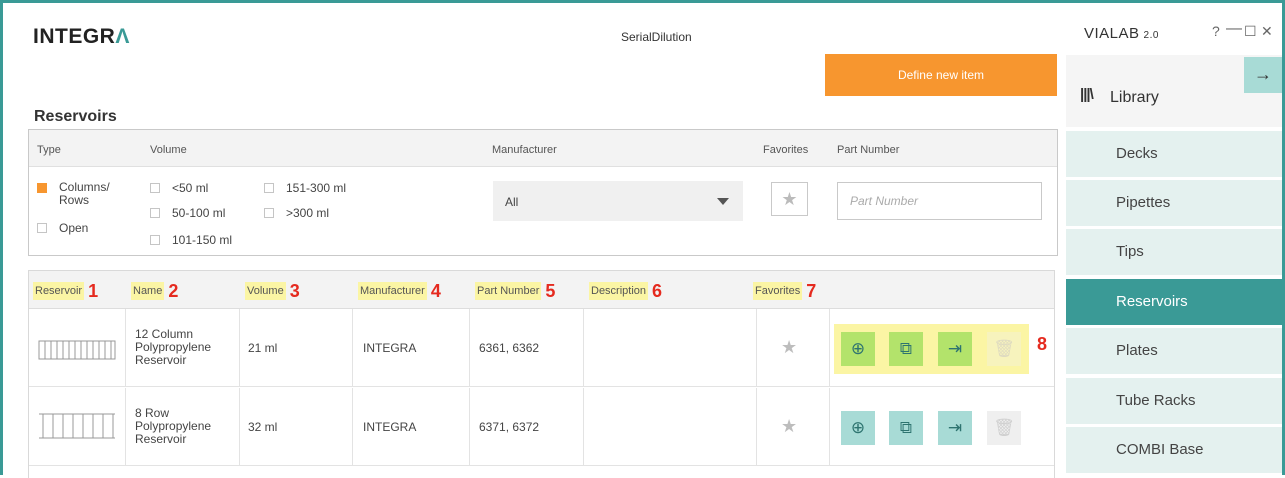 The width and height of the screenshot is (1285, 478). Describe the element at coordinates (200, 214) in the screenshot. I see `volume-option-50-100: 50-100 ml` at that location.